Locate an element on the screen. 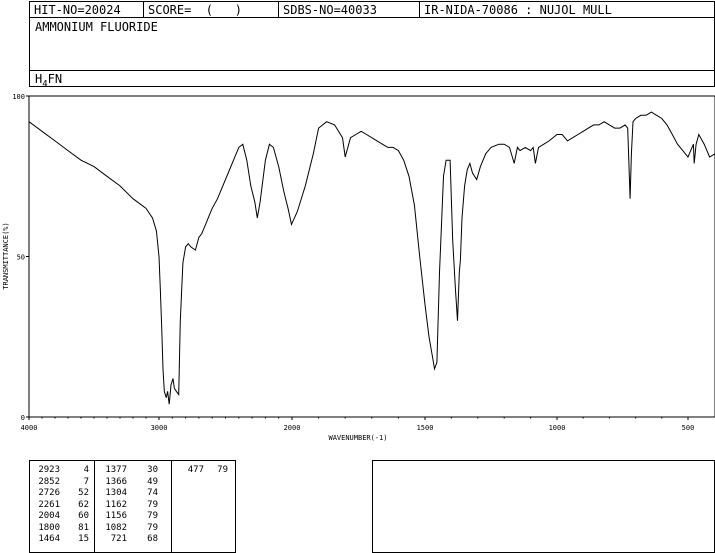 The image size is (715, 553). peak-table-cell: 62 is located at coordinates (83, 504).